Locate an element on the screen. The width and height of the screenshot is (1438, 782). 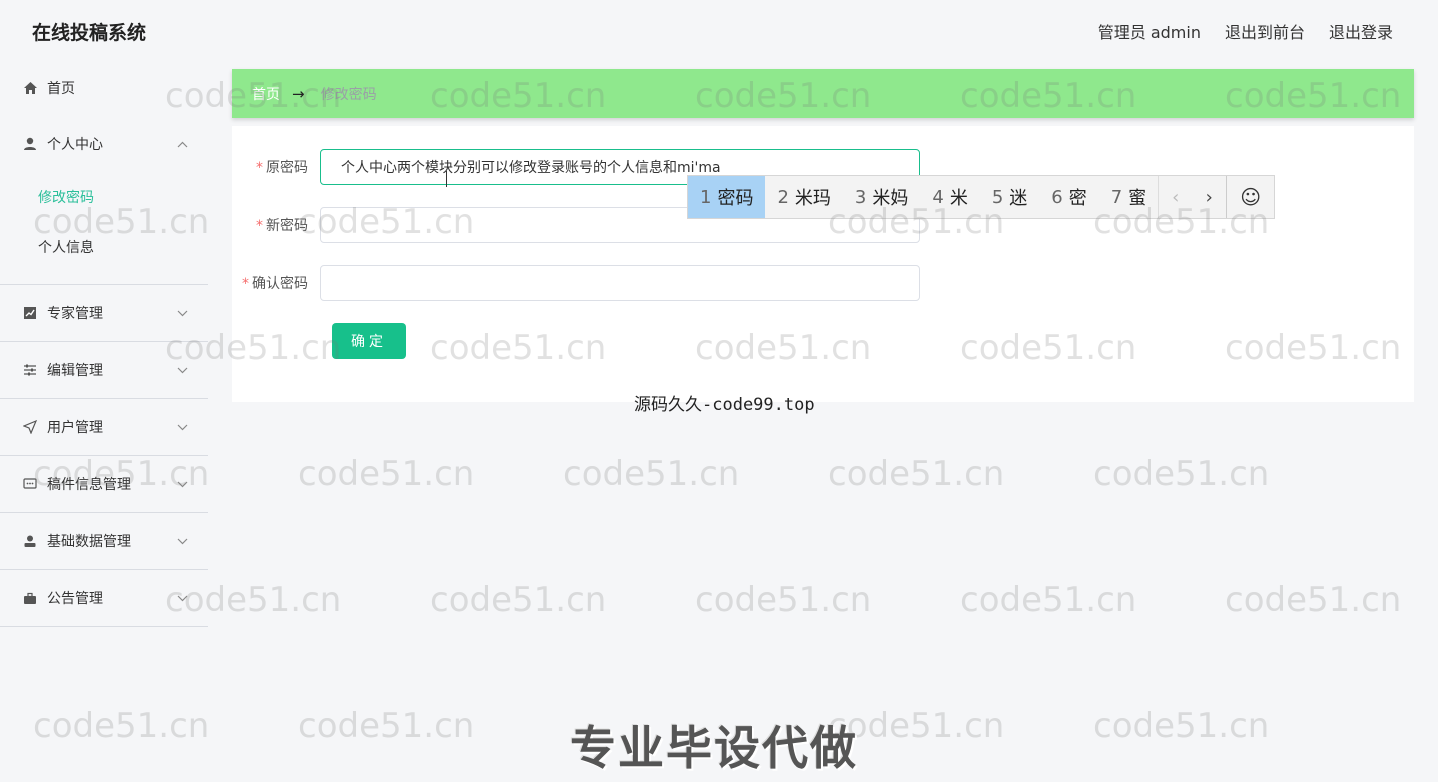
breadcrumb-arrow-icon: → is located at coordinates (298, 93).